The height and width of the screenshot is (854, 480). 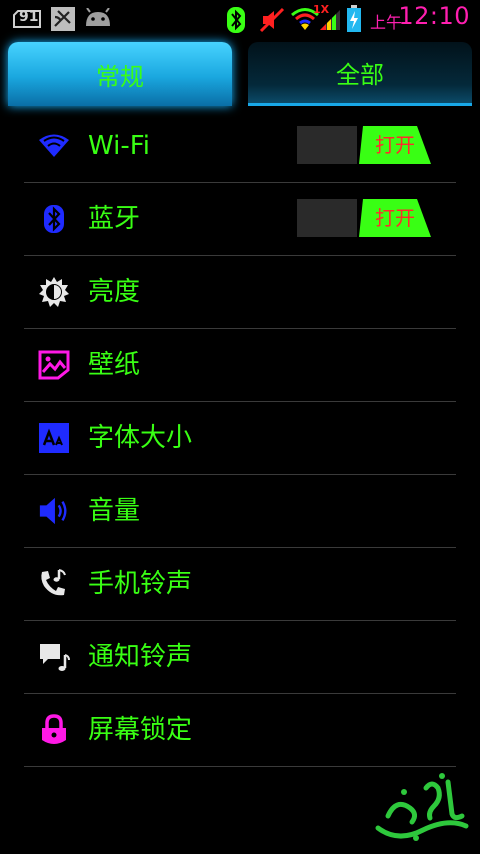 What do you see at coordinates (54, 438) in the screenshot?
I see `font-size-icon` at bounding box center [54, 438].